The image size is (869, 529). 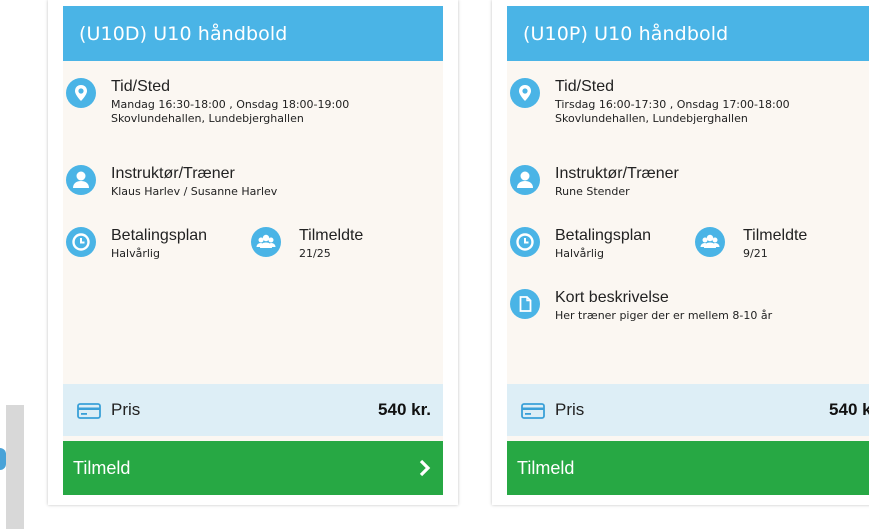 What do you see at coordinates (425, 468) in the screenshot?
I see `chevron-right-icon` at bounding box center [425, 468].